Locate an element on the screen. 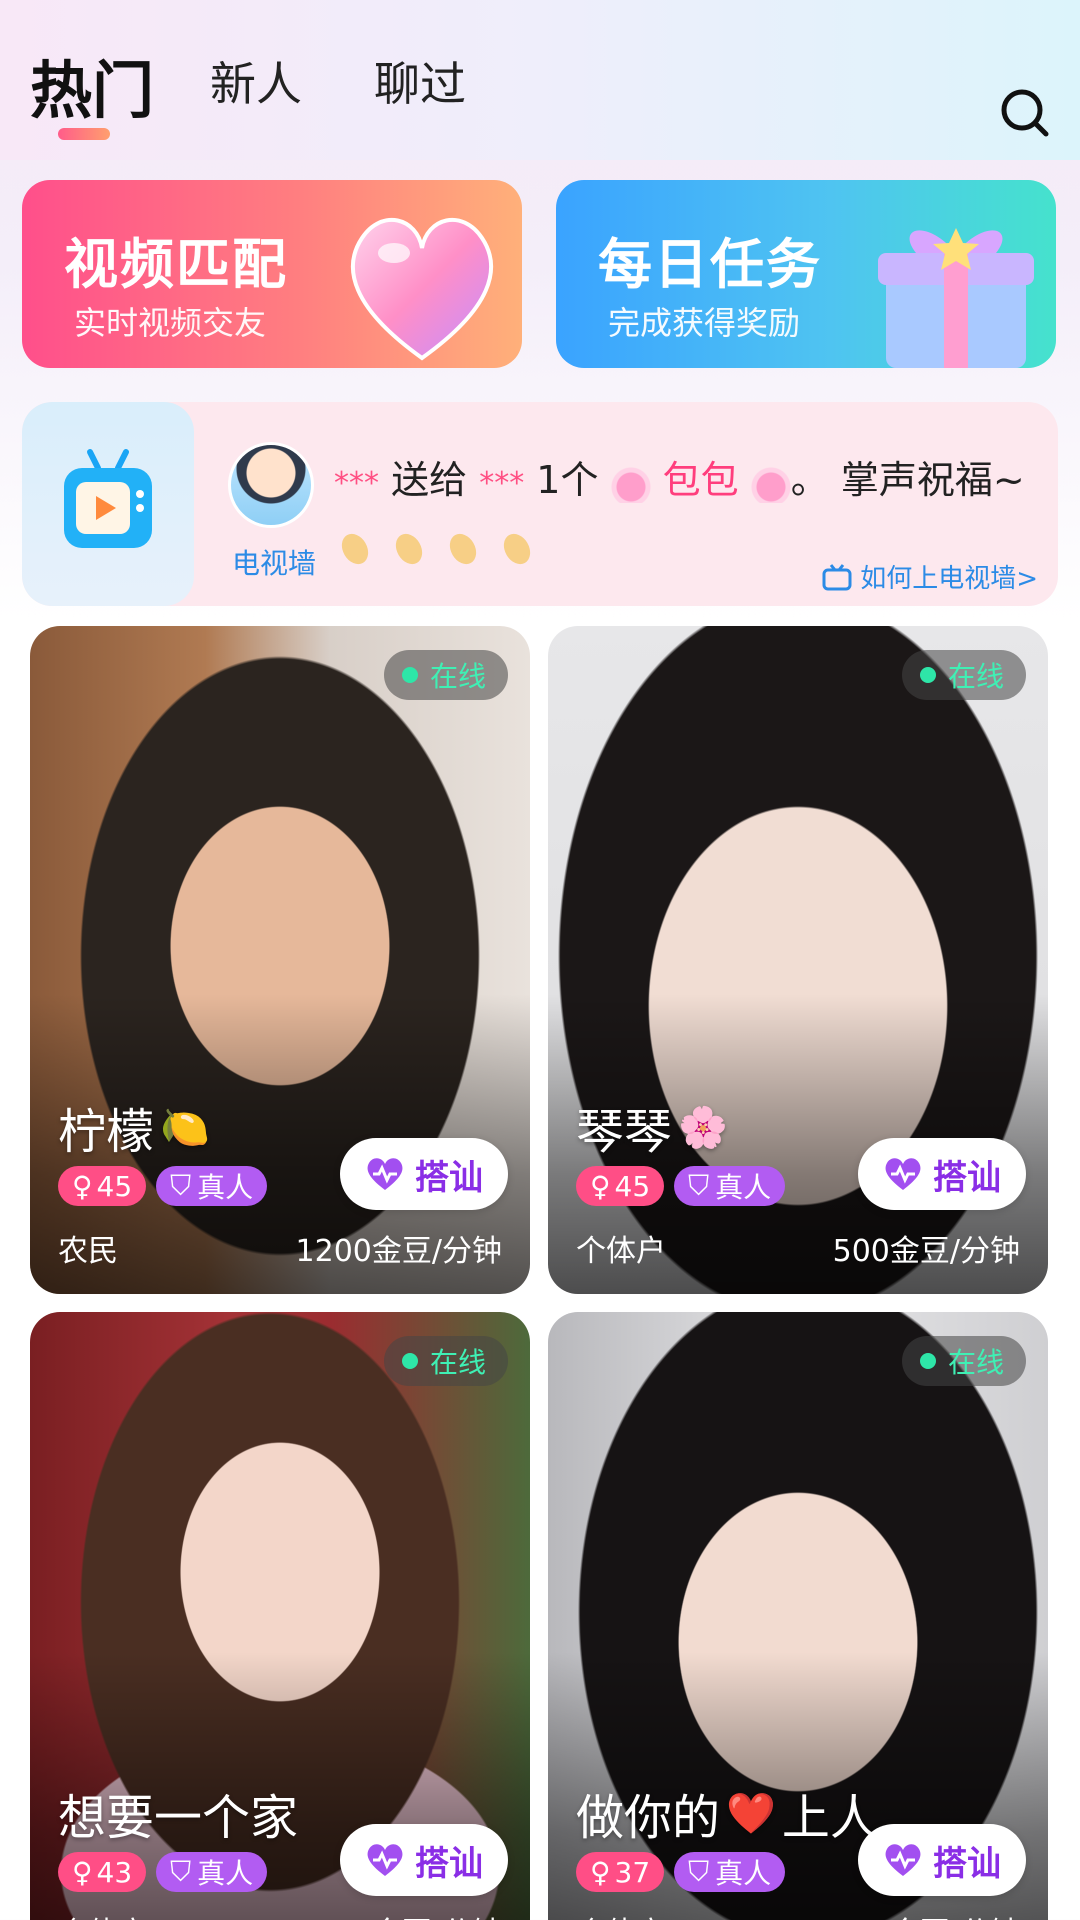 The image size is (1080, 1920). user-name: 想要一个家 is located at coordinates (178, 1813).